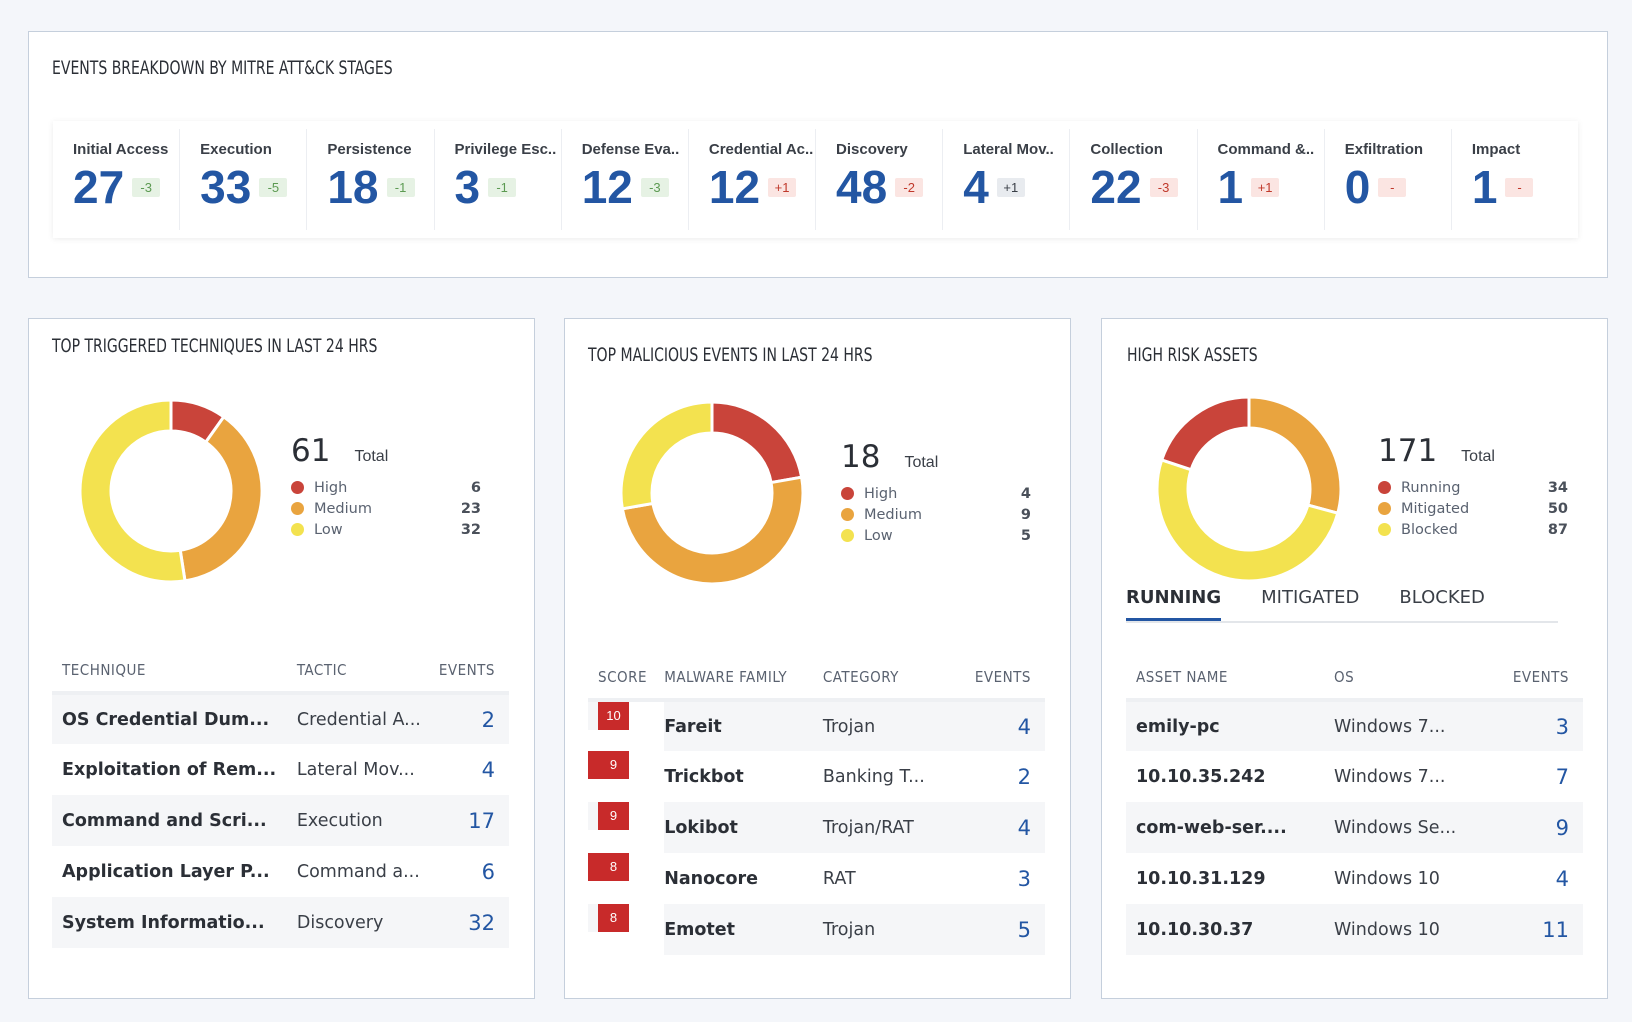 The image size is (1632, 1022). Describe the element at coordinates (467, 187) in the screenshot. I see `stage-count: 3` at that location.